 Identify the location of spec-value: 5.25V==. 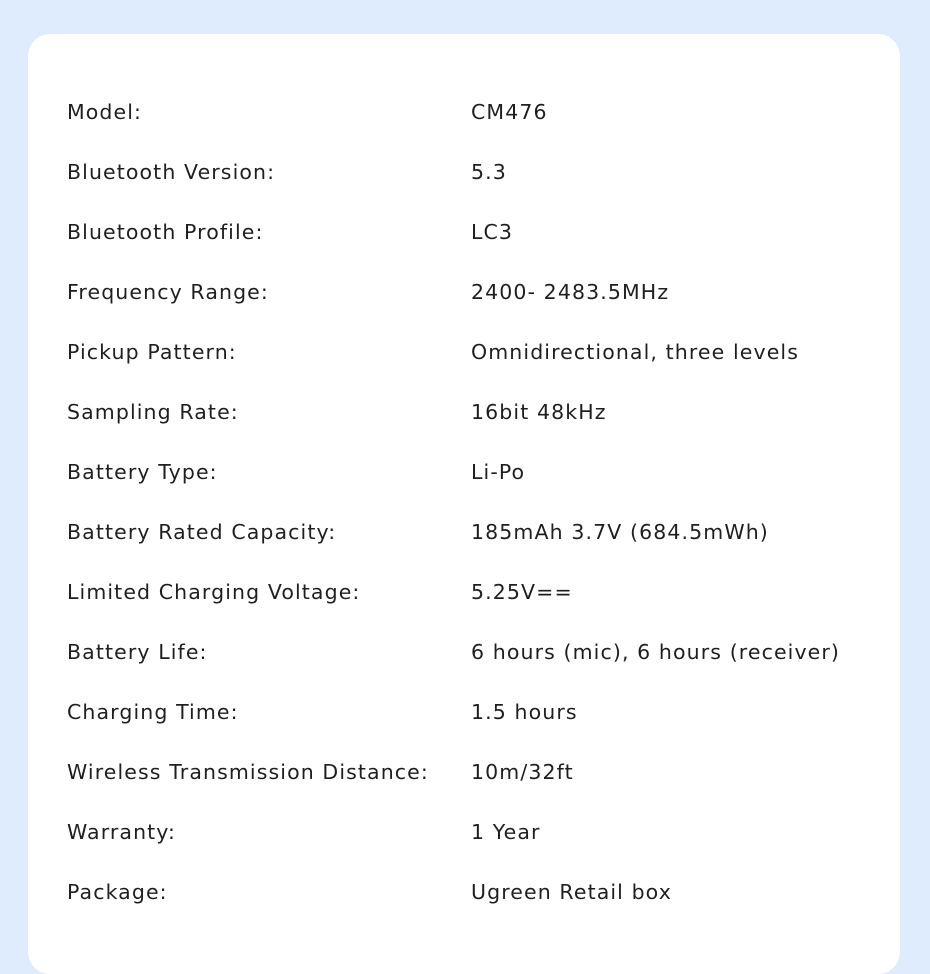
(522, 592).